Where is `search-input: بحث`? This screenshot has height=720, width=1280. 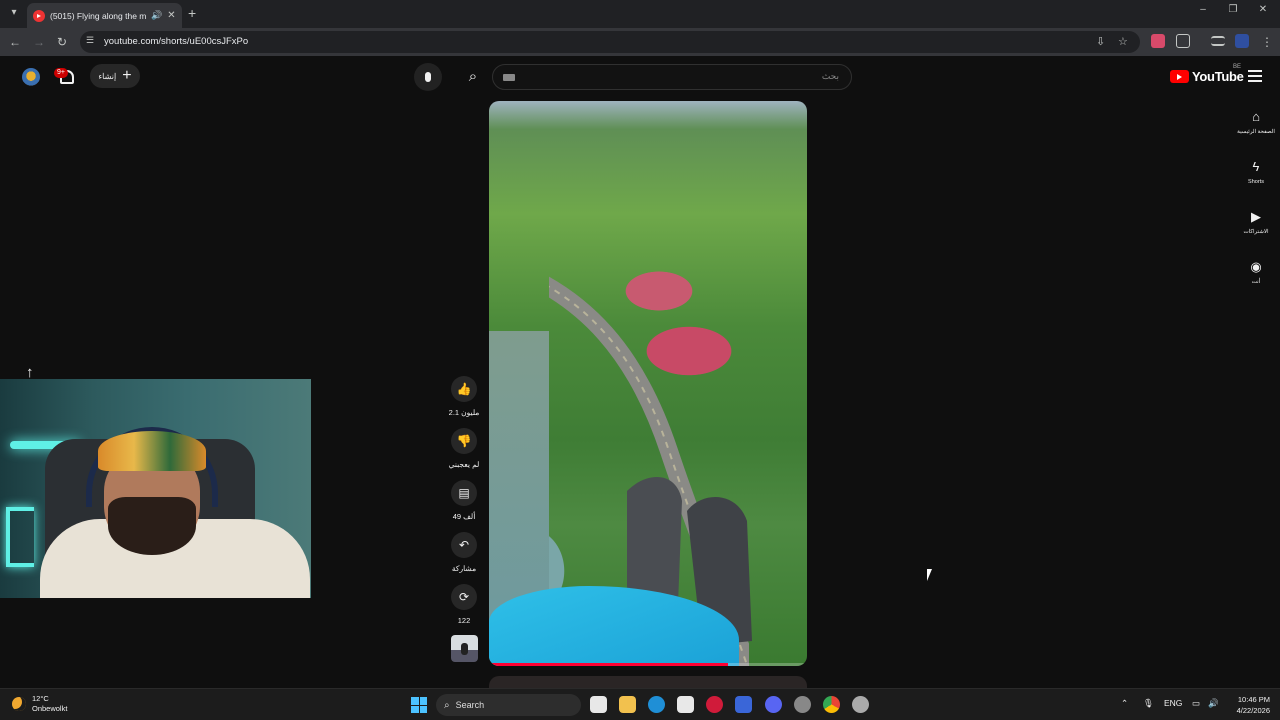
search-input: بحث is located at coordinates (672, 77).